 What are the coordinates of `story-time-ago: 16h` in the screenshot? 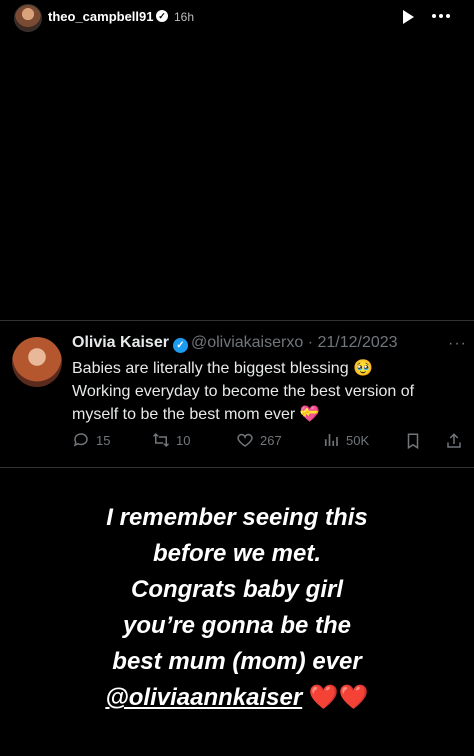 It's located at (184, 17).